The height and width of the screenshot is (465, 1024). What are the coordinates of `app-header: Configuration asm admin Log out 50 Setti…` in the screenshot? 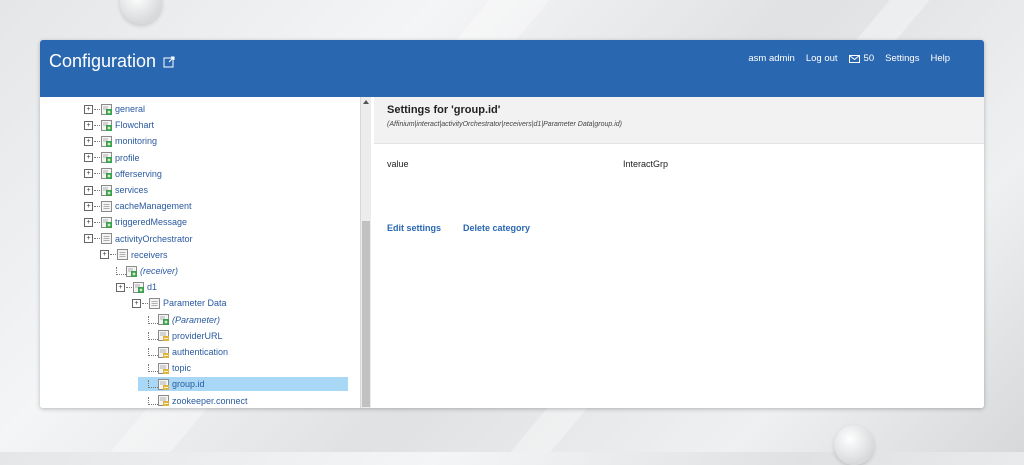 It's located at (512, 68).